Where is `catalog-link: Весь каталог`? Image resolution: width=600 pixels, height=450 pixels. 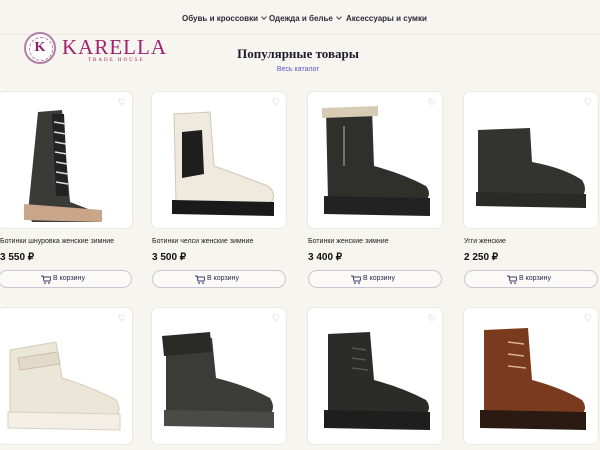 catalog-link: Весь каталог is located at coordinates (298, 69).